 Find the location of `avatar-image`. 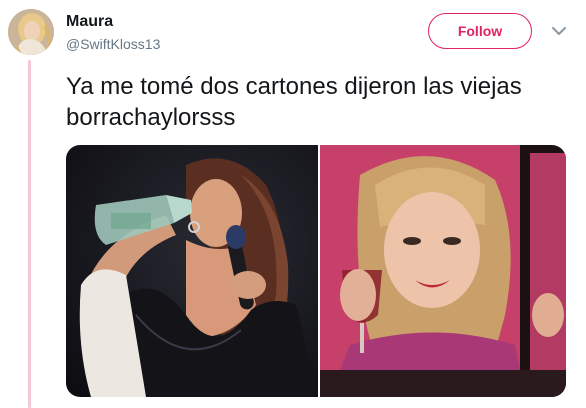

avatar-image is located at coordinates (31, 32).